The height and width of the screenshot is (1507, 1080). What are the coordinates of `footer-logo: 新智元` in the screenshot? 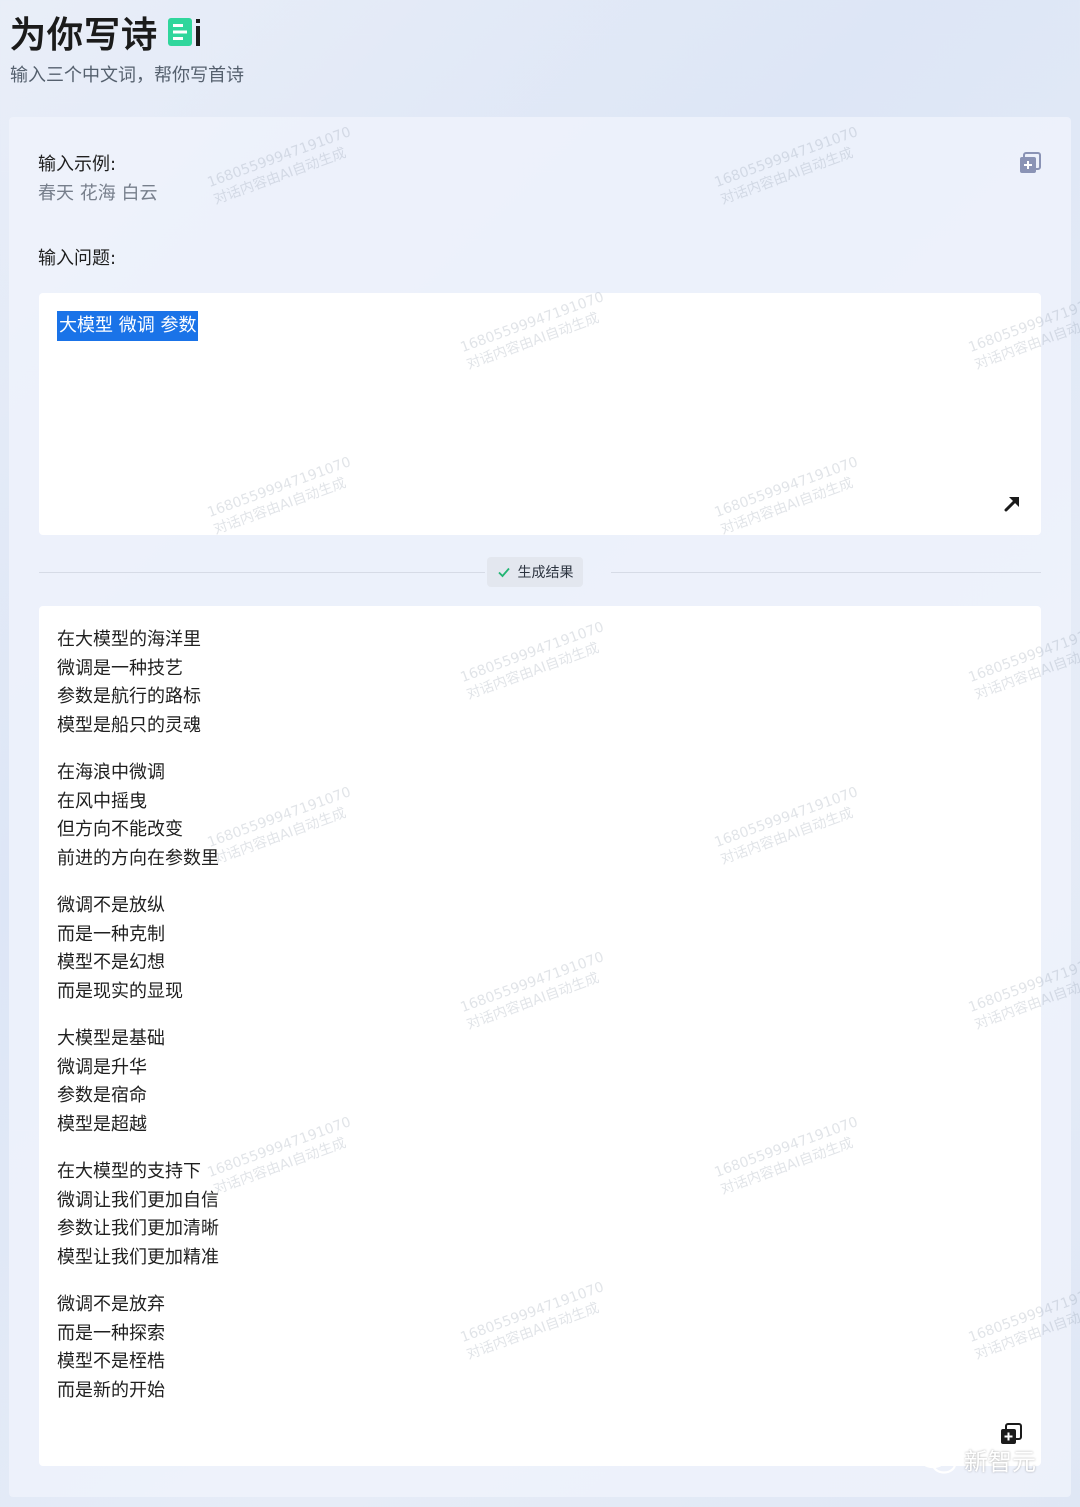 It's located at (977, 1459).